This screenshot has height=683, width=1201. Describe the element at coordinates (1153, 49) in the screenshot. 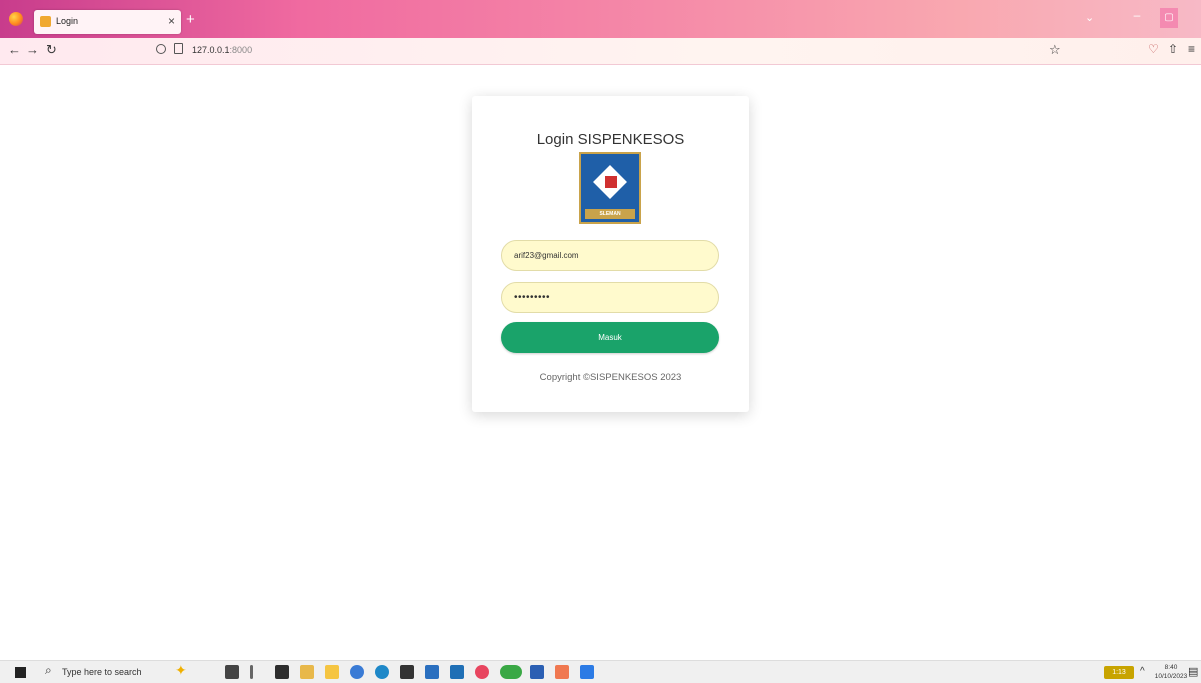

I see `pocket-icon: ♡` at that location.